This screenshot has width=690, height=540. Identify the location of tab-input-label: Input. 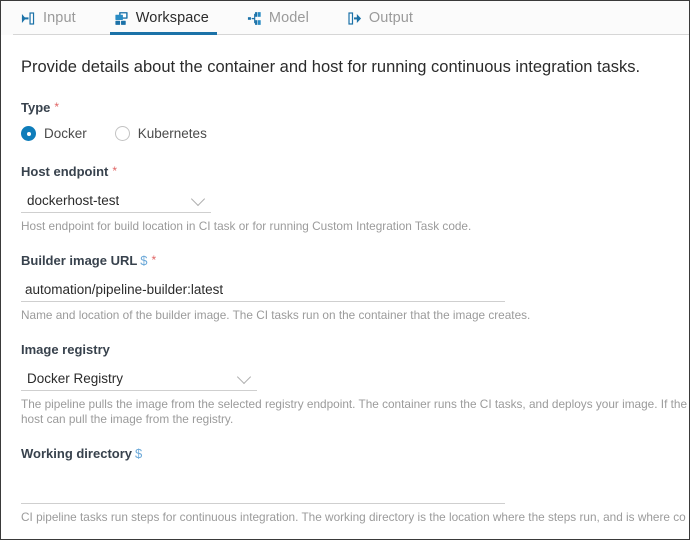
(59, 18).